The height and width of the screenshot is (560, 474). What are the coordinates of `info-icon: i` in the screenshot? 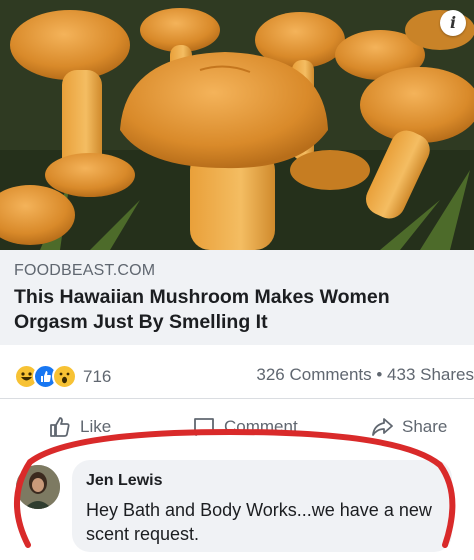 It's located at (453, 23).